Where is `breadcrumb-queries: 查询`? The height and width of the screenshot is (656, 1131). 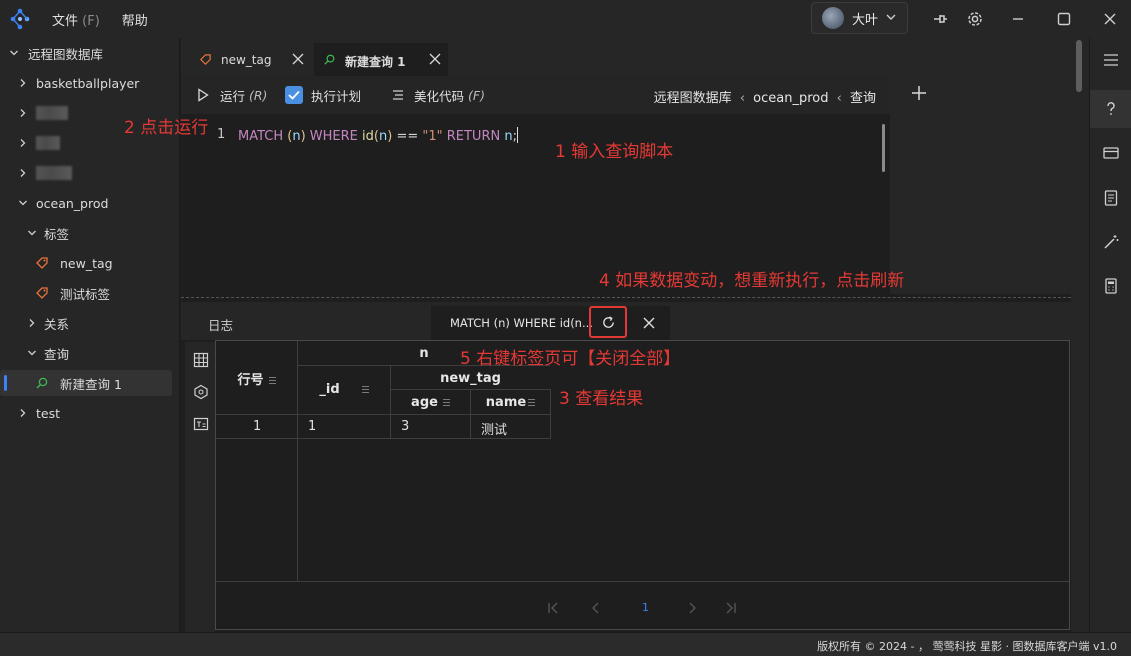 breadcrumb-queries: 查询 is located at coordinates (863, 98).